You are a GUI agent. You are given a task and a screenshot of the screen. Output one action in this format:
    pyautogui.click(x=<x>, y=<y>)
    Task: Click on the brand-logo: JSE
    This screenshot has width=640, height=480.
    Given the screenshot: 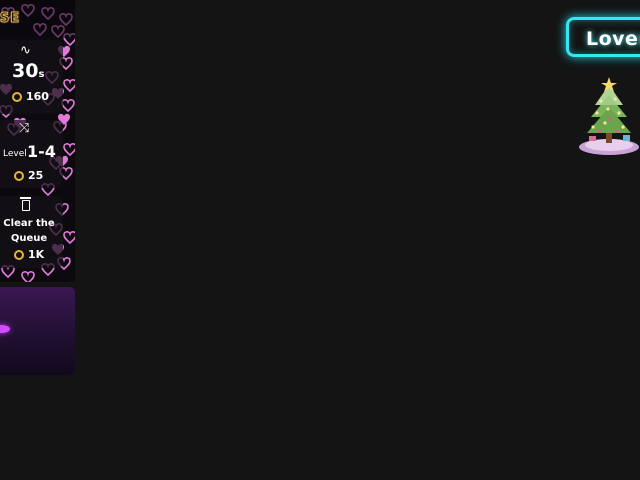 What is the action you would take?
    pyautogui.click(x=10, y=19)
    